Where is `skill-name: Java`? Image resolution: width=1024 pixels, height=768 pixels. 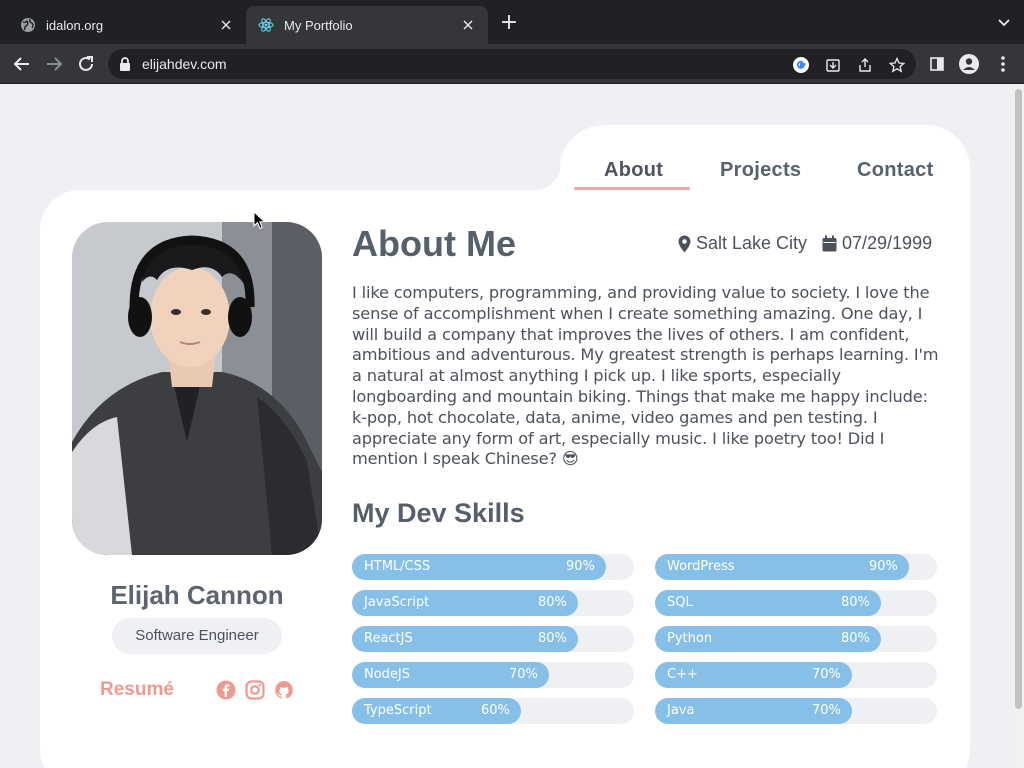 skill-name: Java is located at coordinates (681, 710).